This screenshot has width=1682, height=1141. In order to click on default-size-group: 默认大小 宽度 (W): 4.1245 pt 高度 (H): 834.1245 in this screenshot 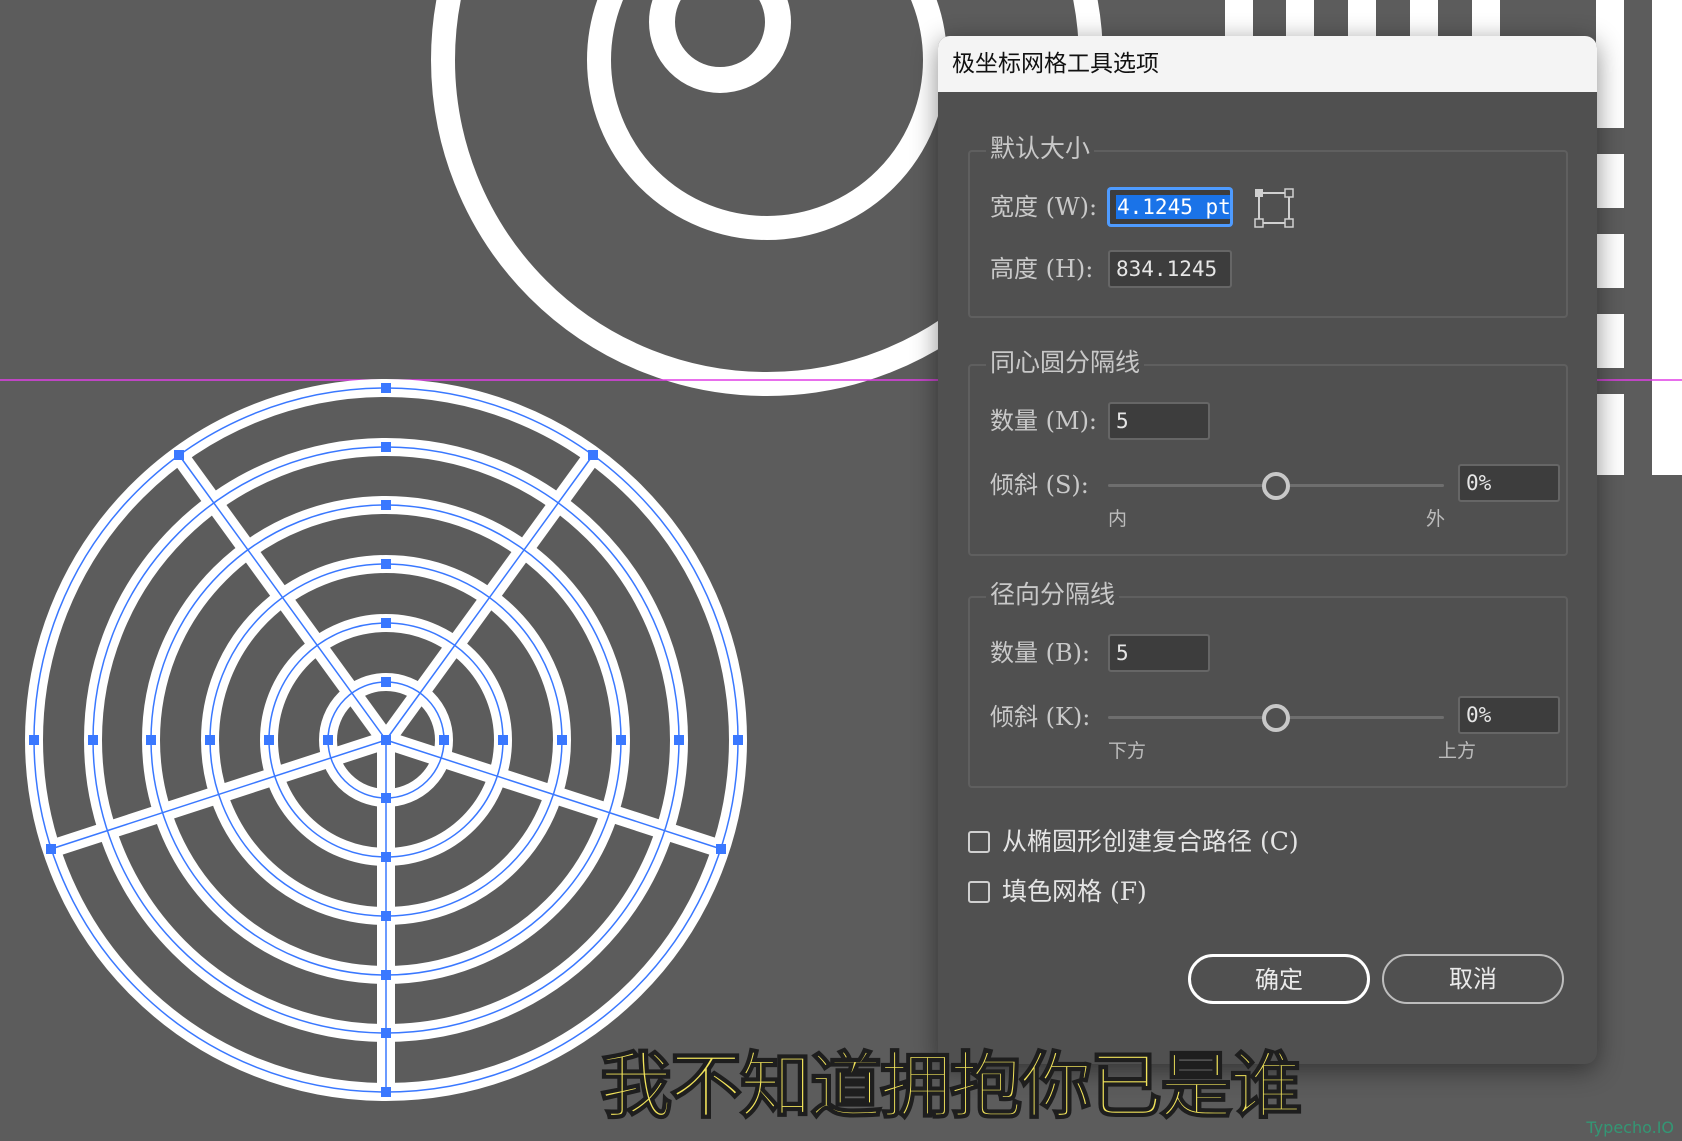, I will do `click(1268, 226)`.